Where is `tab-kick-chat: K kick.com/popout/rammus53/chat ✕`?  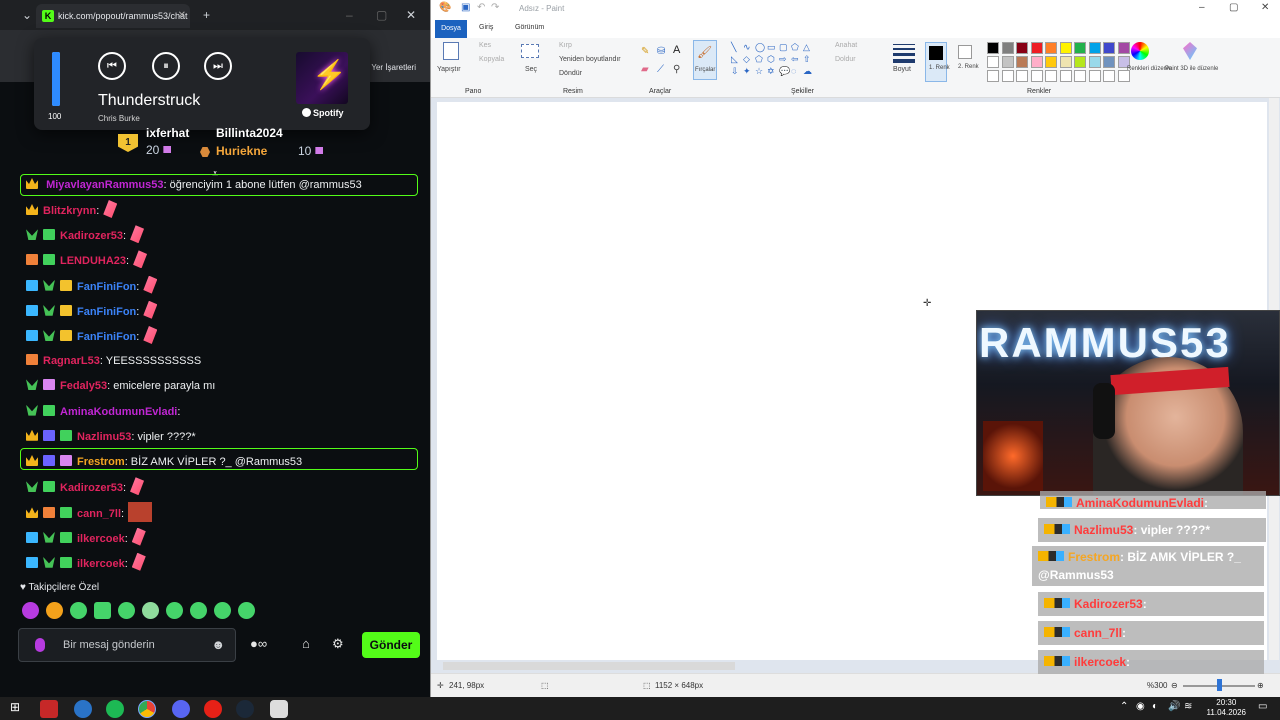
tab-kick-chat: K kick.com/popout/rammus53/chat ✕ is located at coordinates (113, 16).